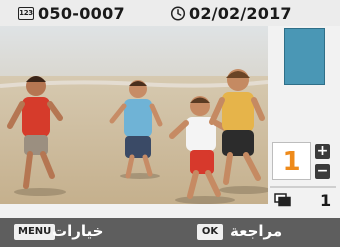  What do you see at coordinates (304, 56) in the screenshot?
I see `print-layout-thumbnail` at bounding box center [304, 56].